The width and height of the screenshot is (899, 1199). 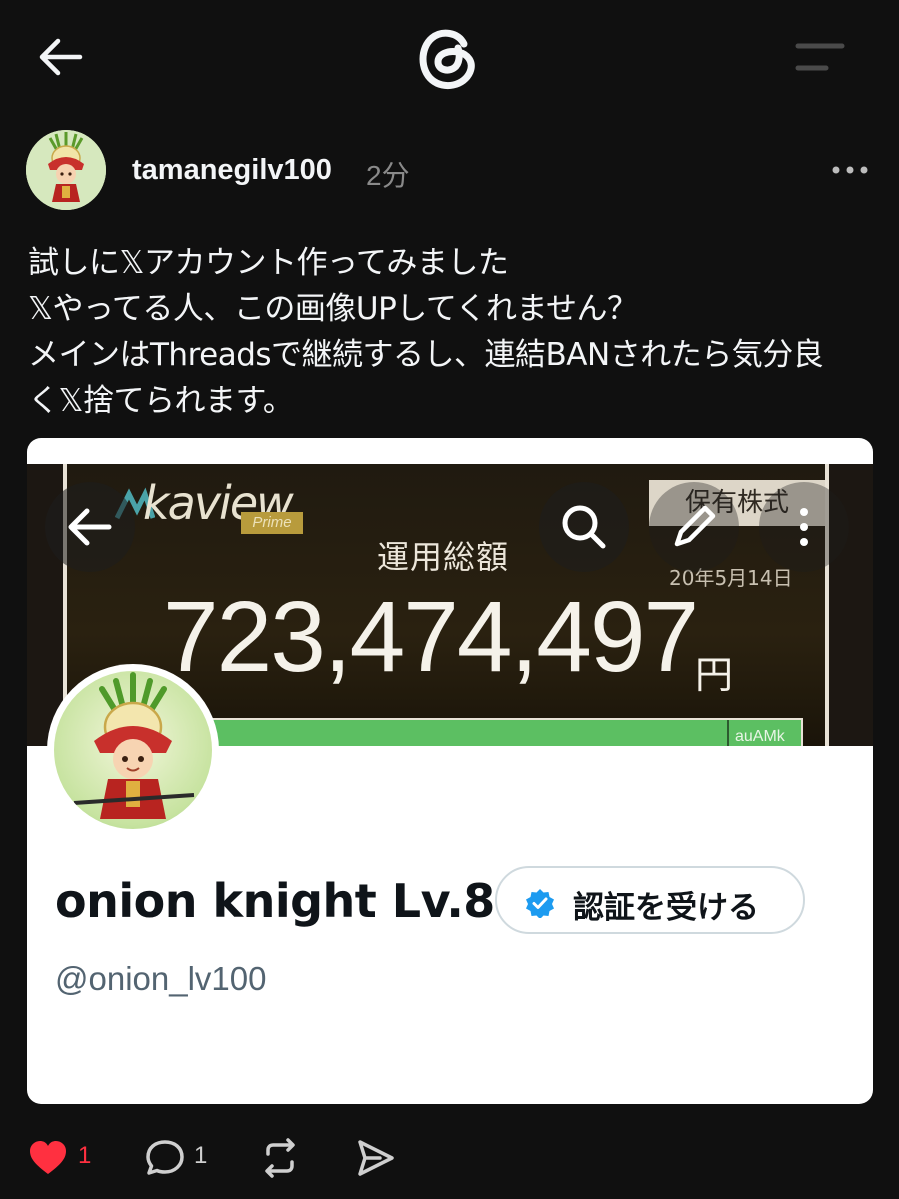 I want to click on profile-avatar, so click(x=133, y=750).